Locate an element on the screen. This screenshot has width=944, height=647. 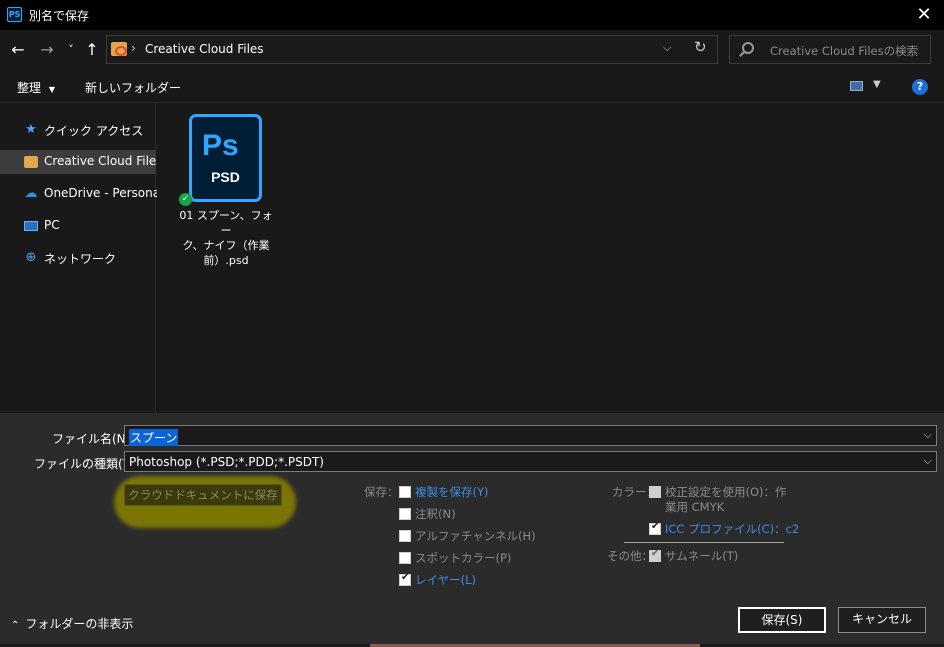
command-bar: 整理 ▼ 新しいフォルダー ▼ ? is located at coordinates (472, 86).